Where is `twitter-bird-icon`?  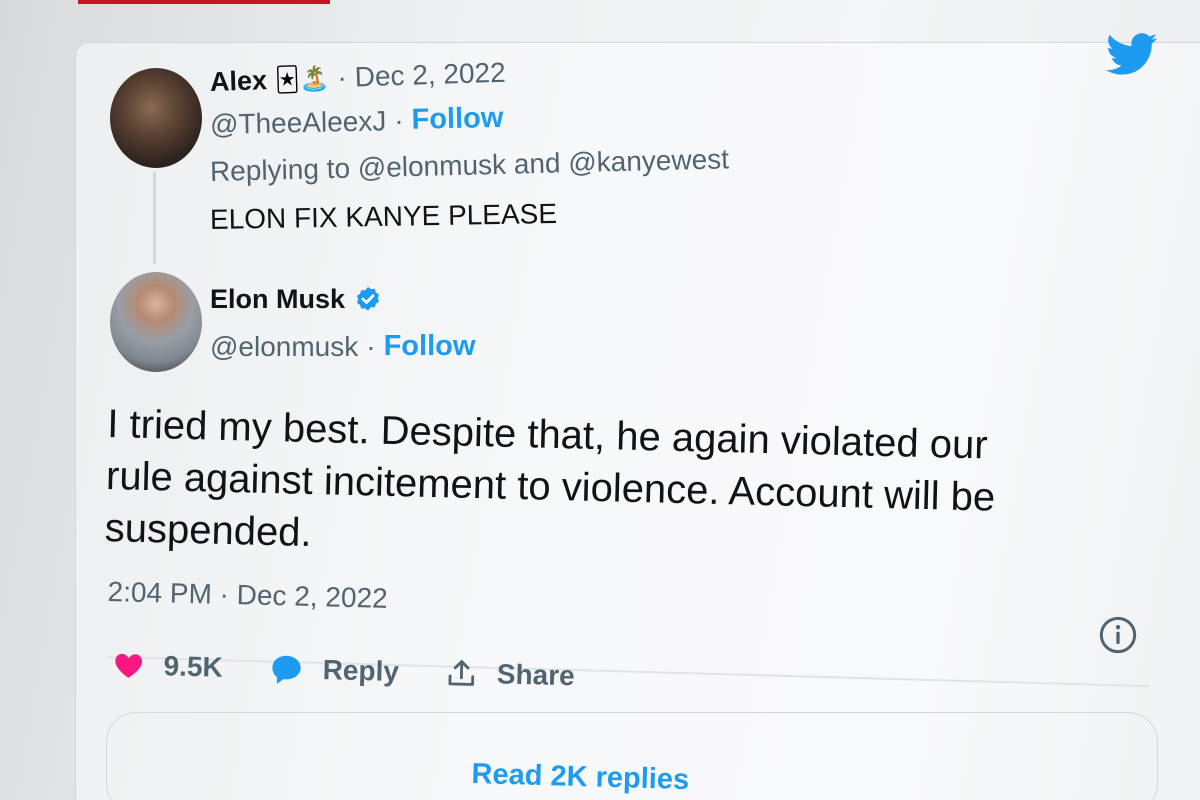
twitter-bird-icon is located at coordinates (1132, 54).